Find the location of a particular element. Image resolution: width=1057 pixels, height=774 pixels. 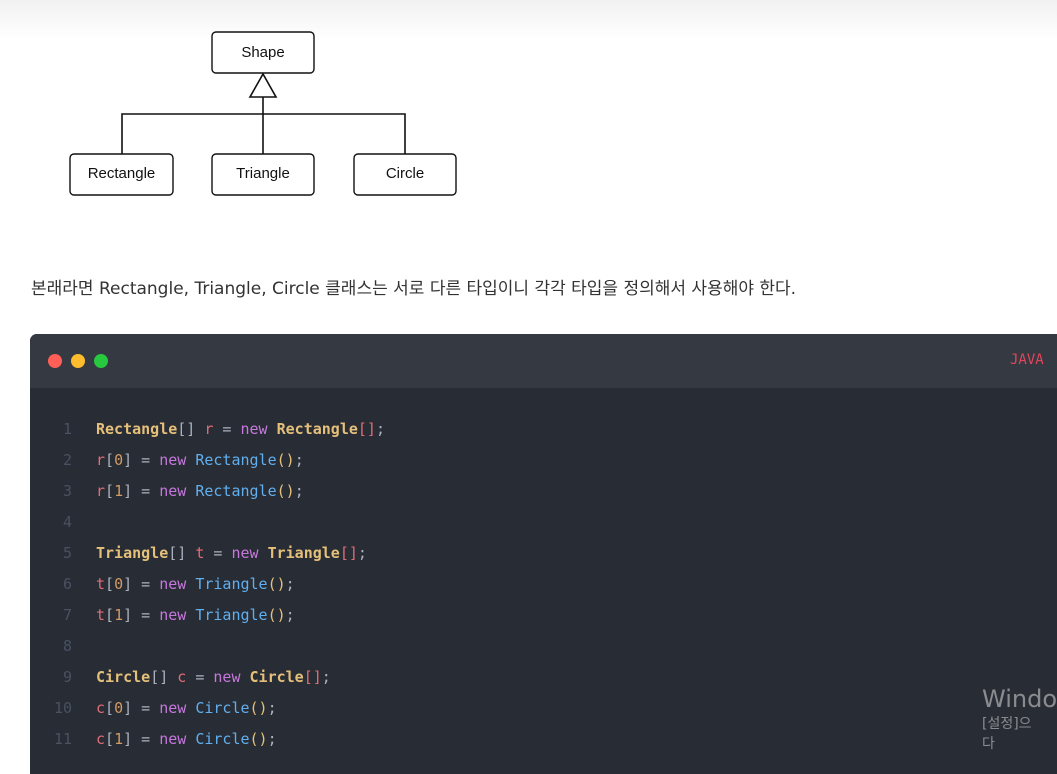

windows-activation-watermark: Windo [설정]으 다 is located at coordinates (1019, 719).